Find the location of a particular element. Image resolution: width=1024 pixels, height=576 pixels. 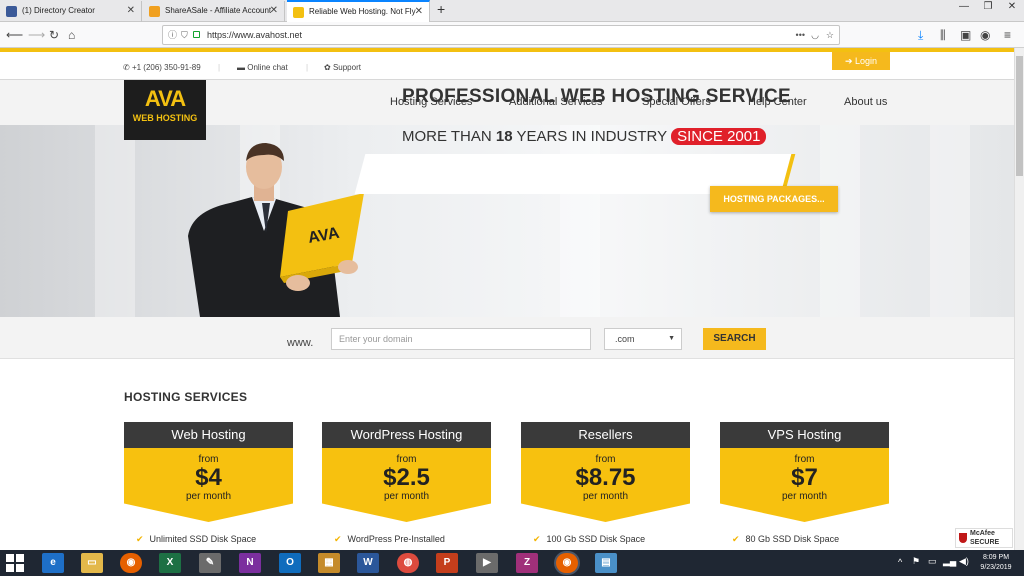

tab-avahost: Reliable Web Hosting. Not Fly ✕ is located at coordinates (358, 11).